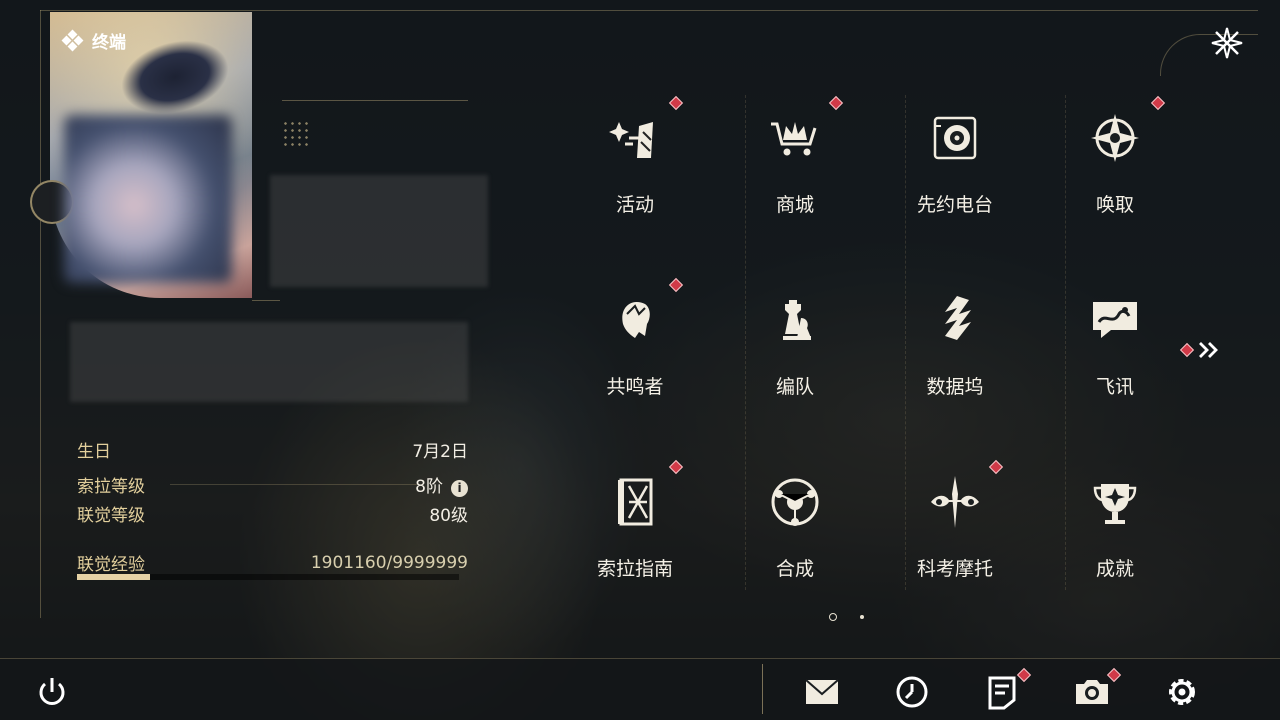 This screenshot has height=720, width=1280. What do you see at coordinates (40, 314) in the screenshot?
I see `frame-left-line` at bounding box center [40, 314].